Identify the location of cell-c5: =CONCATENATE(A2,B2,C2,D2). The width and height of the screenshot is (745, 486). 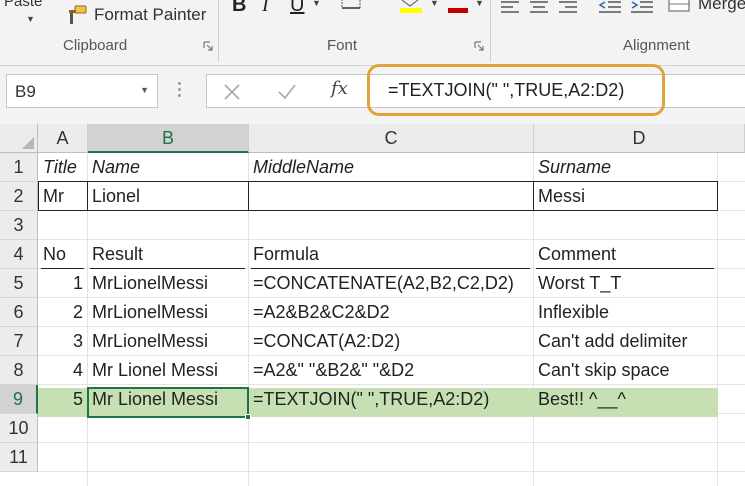
(381, 283).